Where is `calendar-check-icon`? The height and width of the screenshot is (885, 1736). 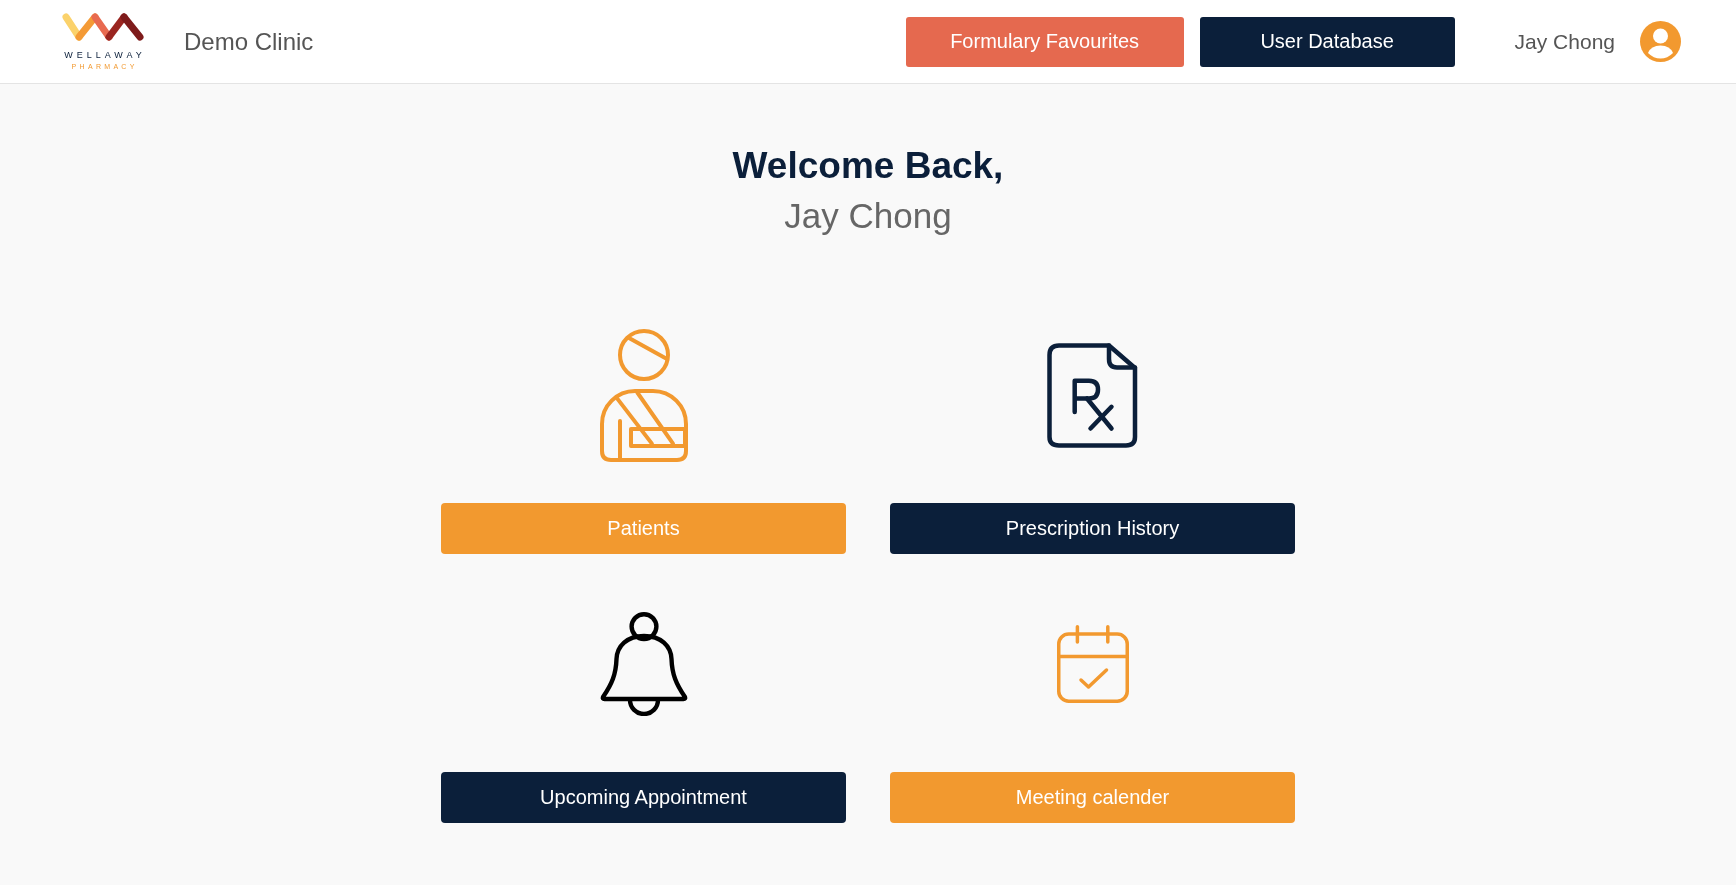 calendar-check-icon is located at coordinates (1092, 664).